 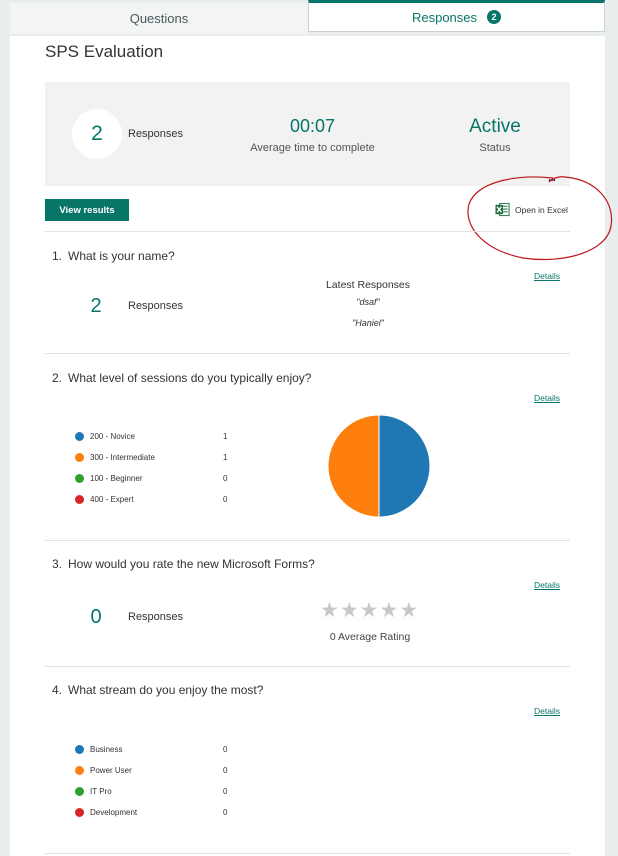 What do you see at coordinates (547, 276) in the screenshot?
I see `question-1-details-link: Details` at bounding box center [547, 276].